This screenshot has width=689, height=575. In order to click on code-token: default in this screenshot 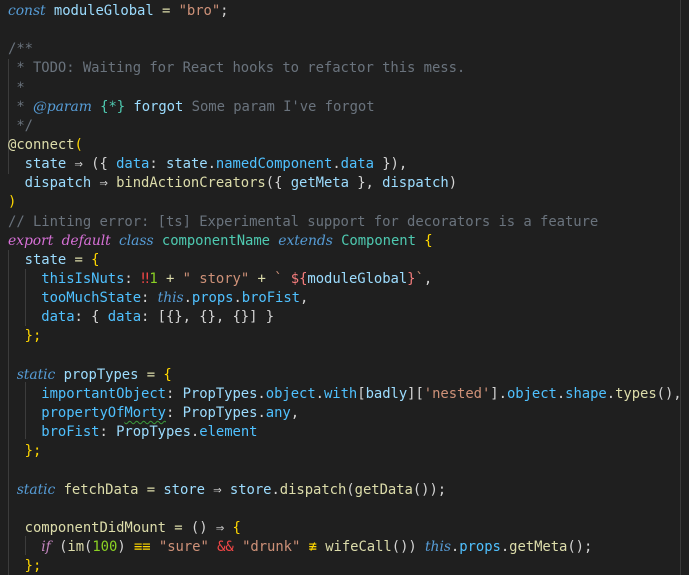, I will do `click(86, 240)`.